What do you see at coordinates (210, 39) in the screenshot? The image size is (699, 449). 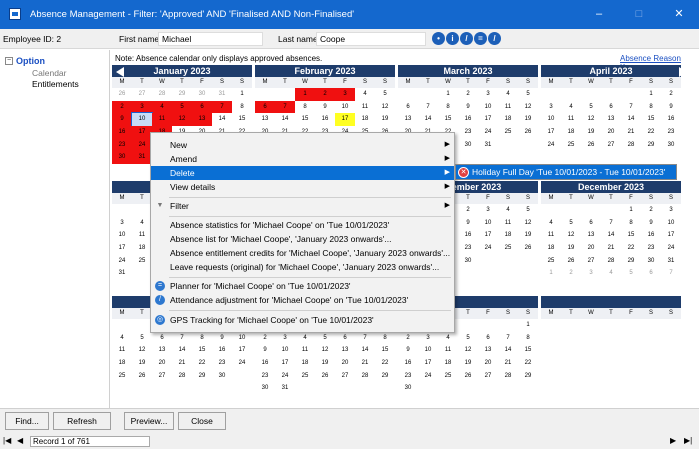 I see `first-name-field: Michael` at bounding box center [210, 39].